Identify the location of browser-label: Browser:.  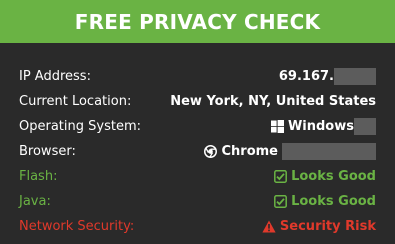
(47, 151).